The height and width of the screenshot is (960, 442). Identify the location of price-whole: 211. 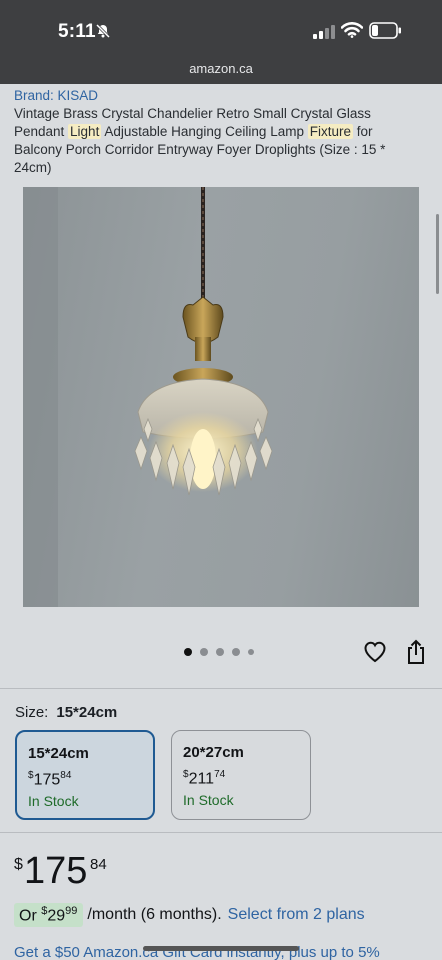
(201, 779).